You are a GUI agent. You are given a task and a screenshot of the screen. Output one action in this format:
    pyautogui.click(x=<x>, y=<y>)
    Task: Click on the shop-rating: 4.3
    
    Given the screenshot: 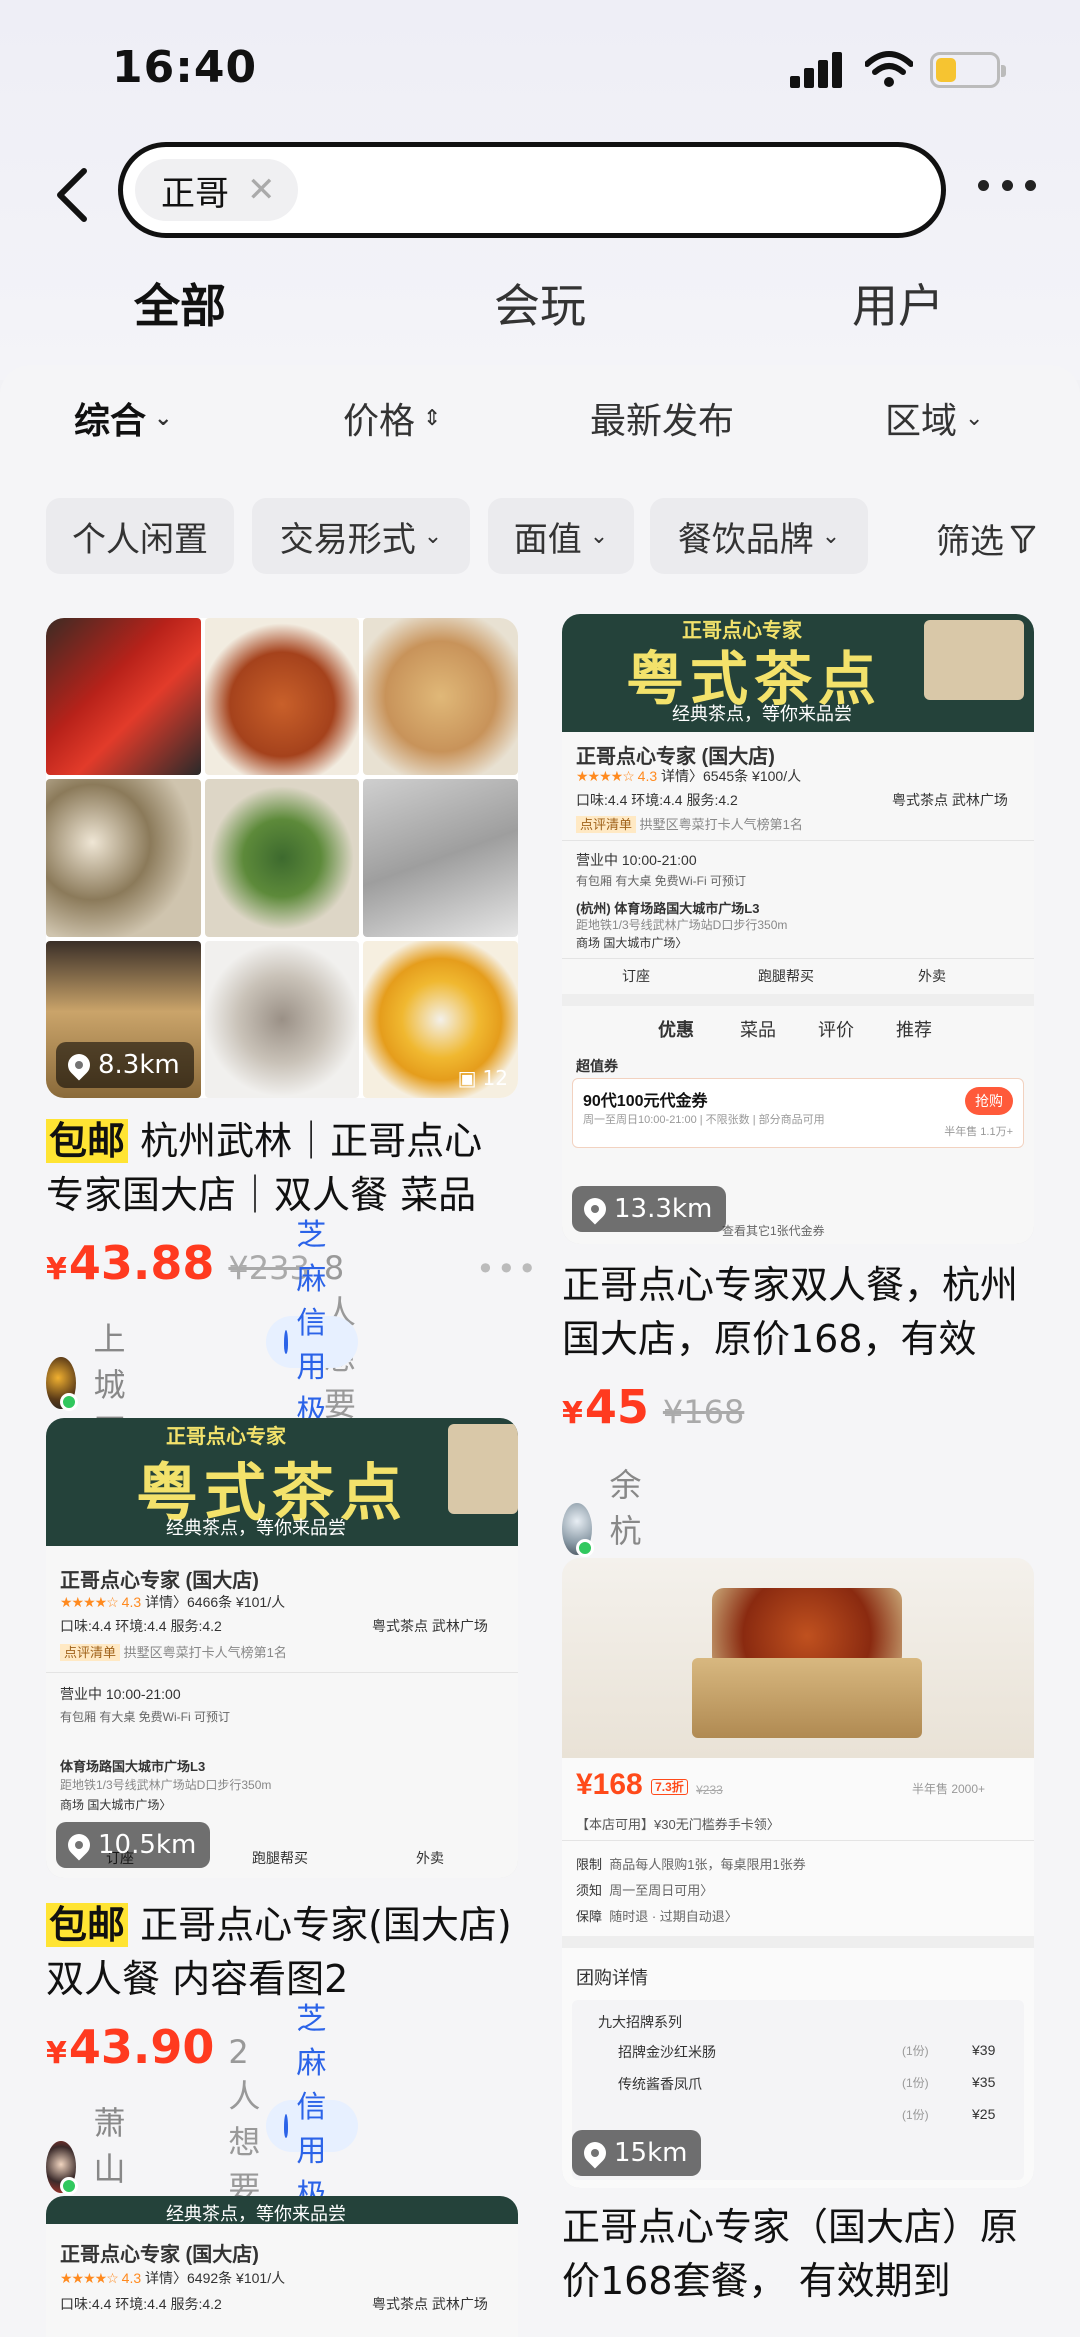 What is the action you would take?
    pyautogui.click(x=131, y=1602)
    